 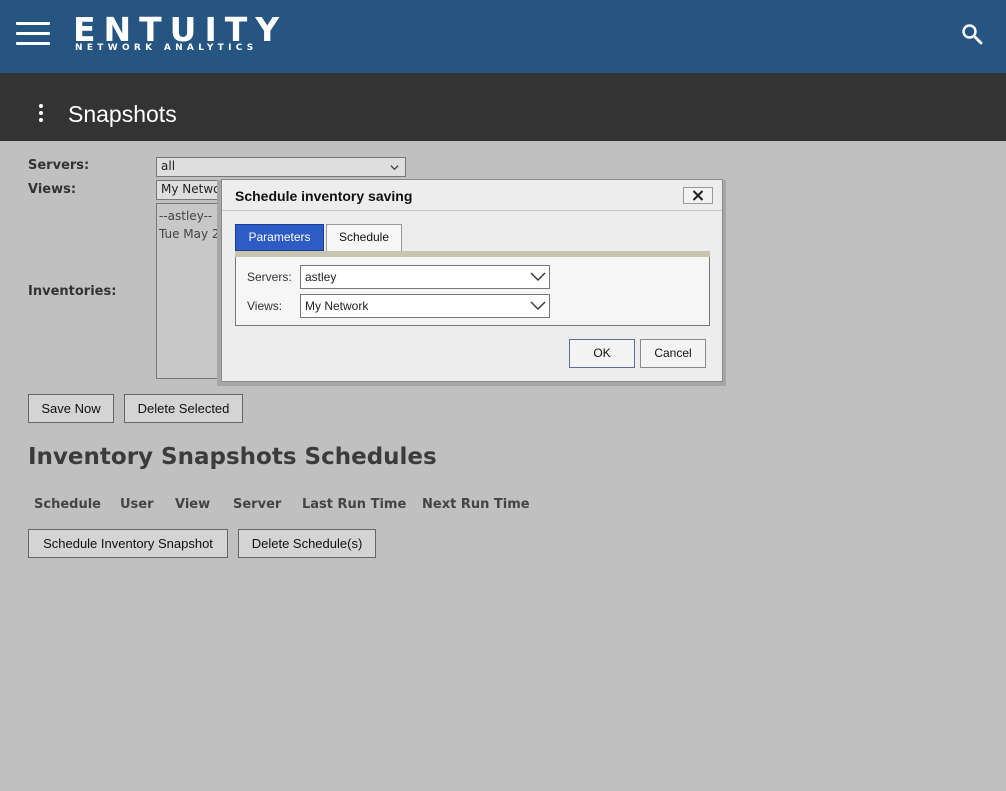 What do you see at coordinates (166, 48) in the screenshot?
I see `logo-tagline: NETWORK ANALYTICS` at bounding box center [166, 48].